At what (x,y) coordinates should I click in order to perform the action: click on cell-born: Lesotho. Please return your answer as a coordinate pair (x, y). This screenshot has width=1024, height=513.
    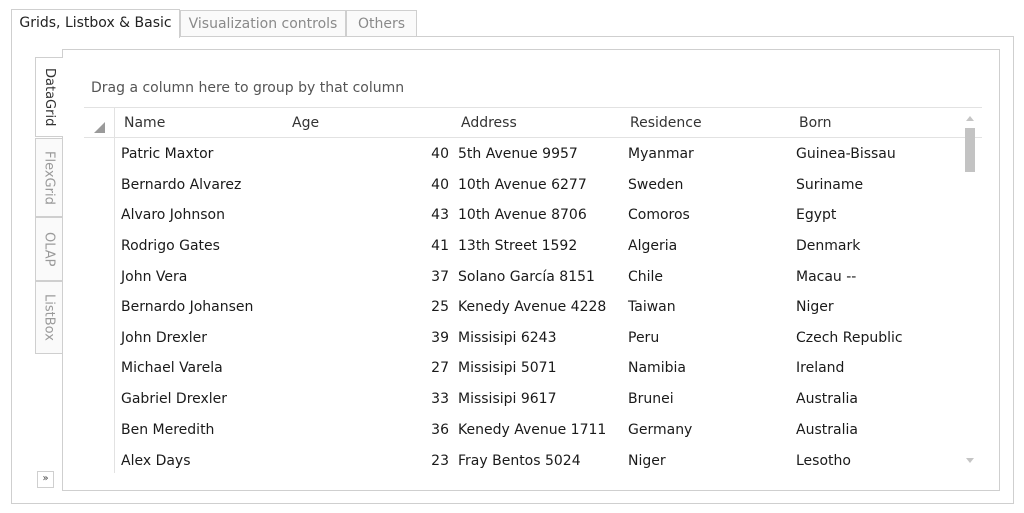
    Looking at the image, I should click on (823, 461).